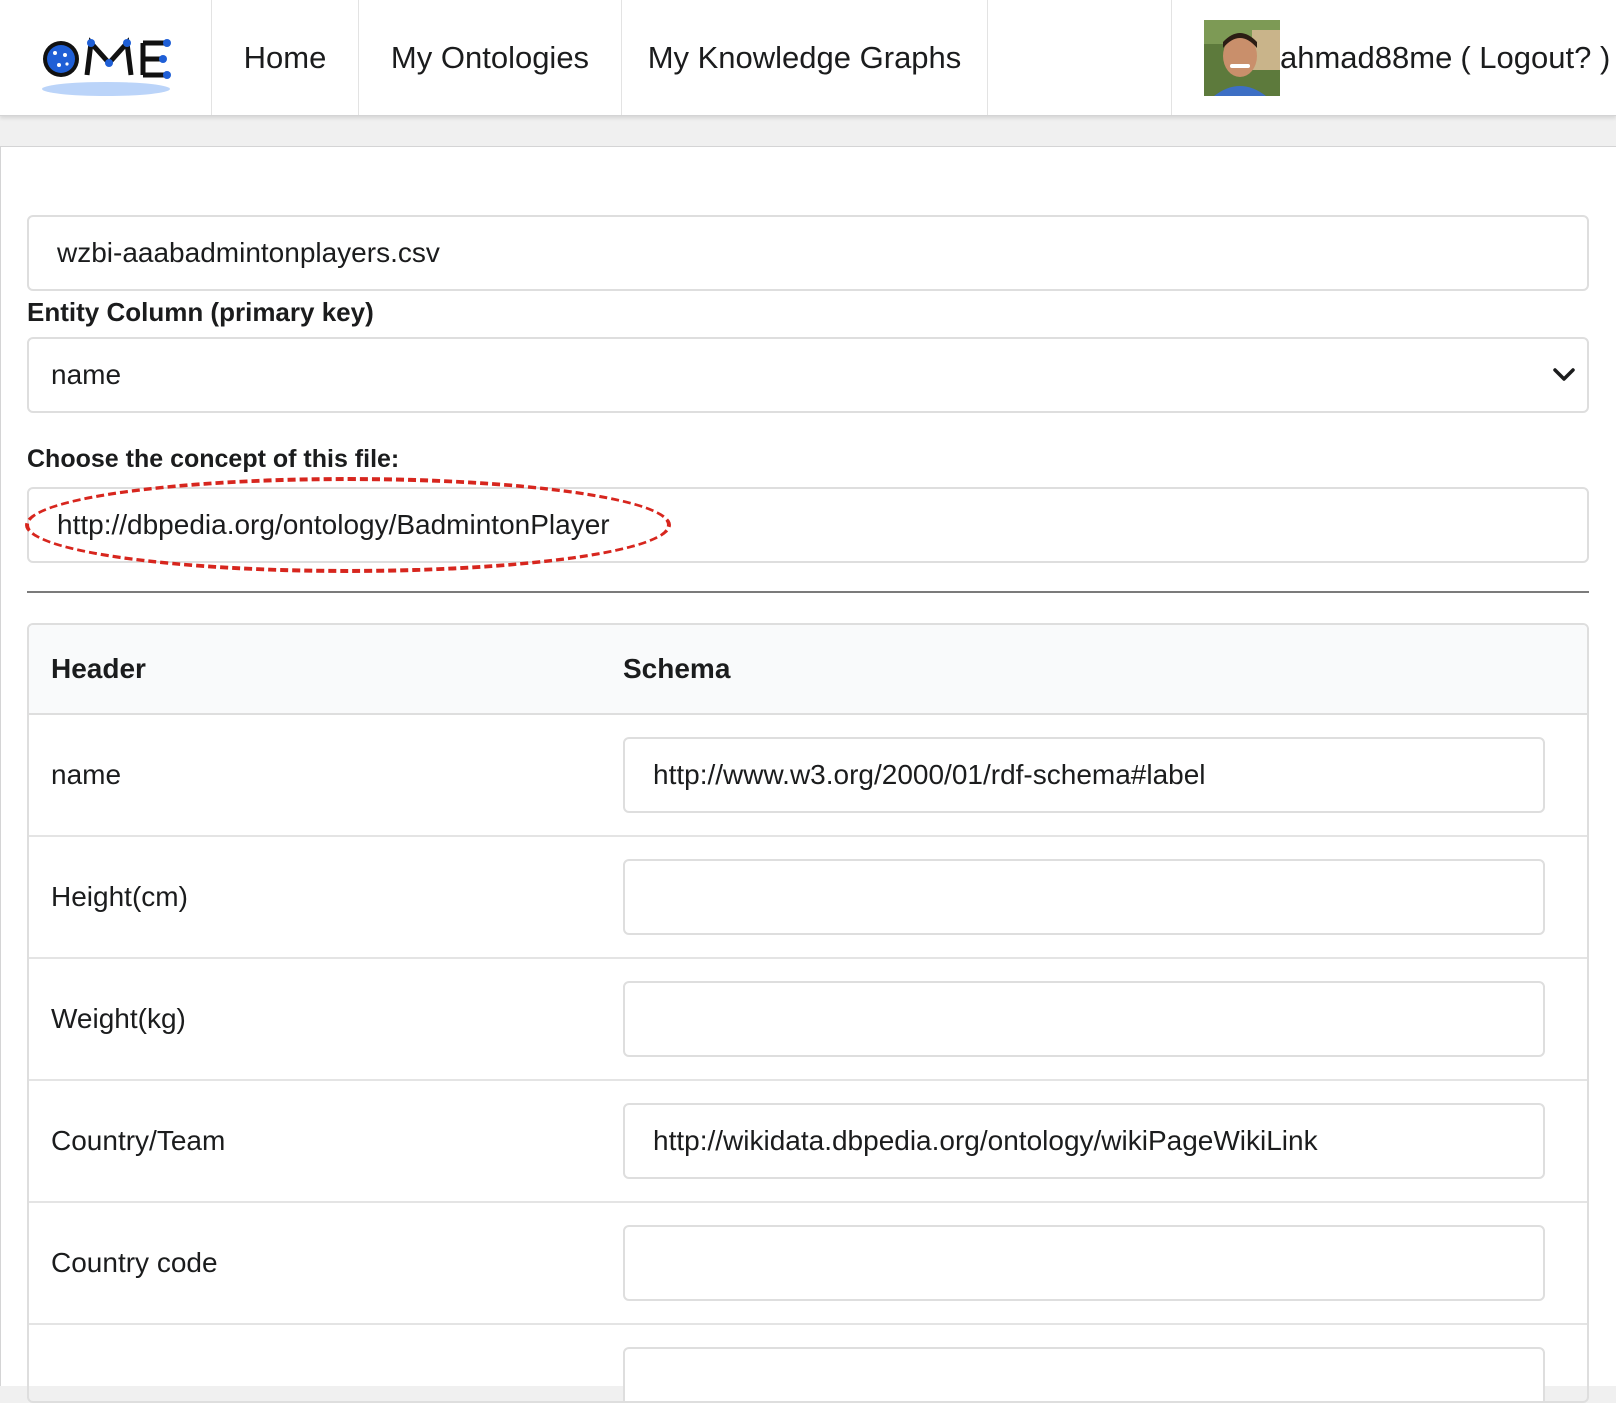 This screenshot has height=1403, width=1616. I want to click on user-menu: ahmad88me ( Logout? ), so click(1394, 57).